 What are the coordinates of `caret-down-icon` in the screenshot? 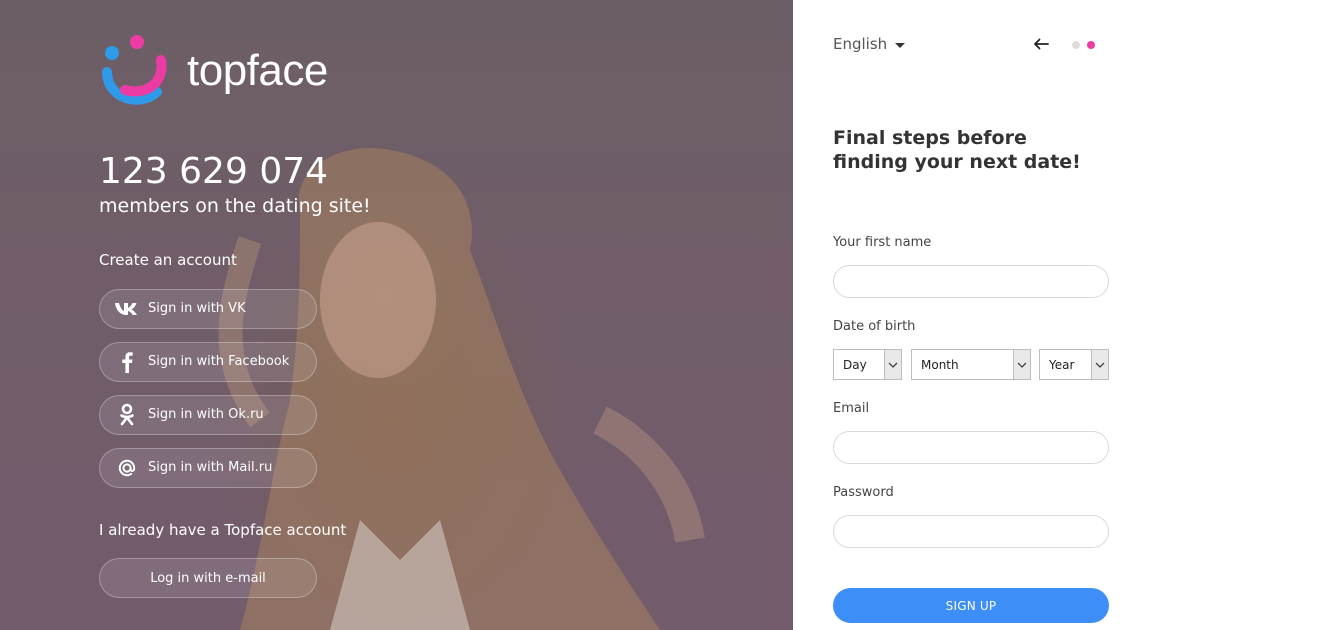 It's located at (900, 45).